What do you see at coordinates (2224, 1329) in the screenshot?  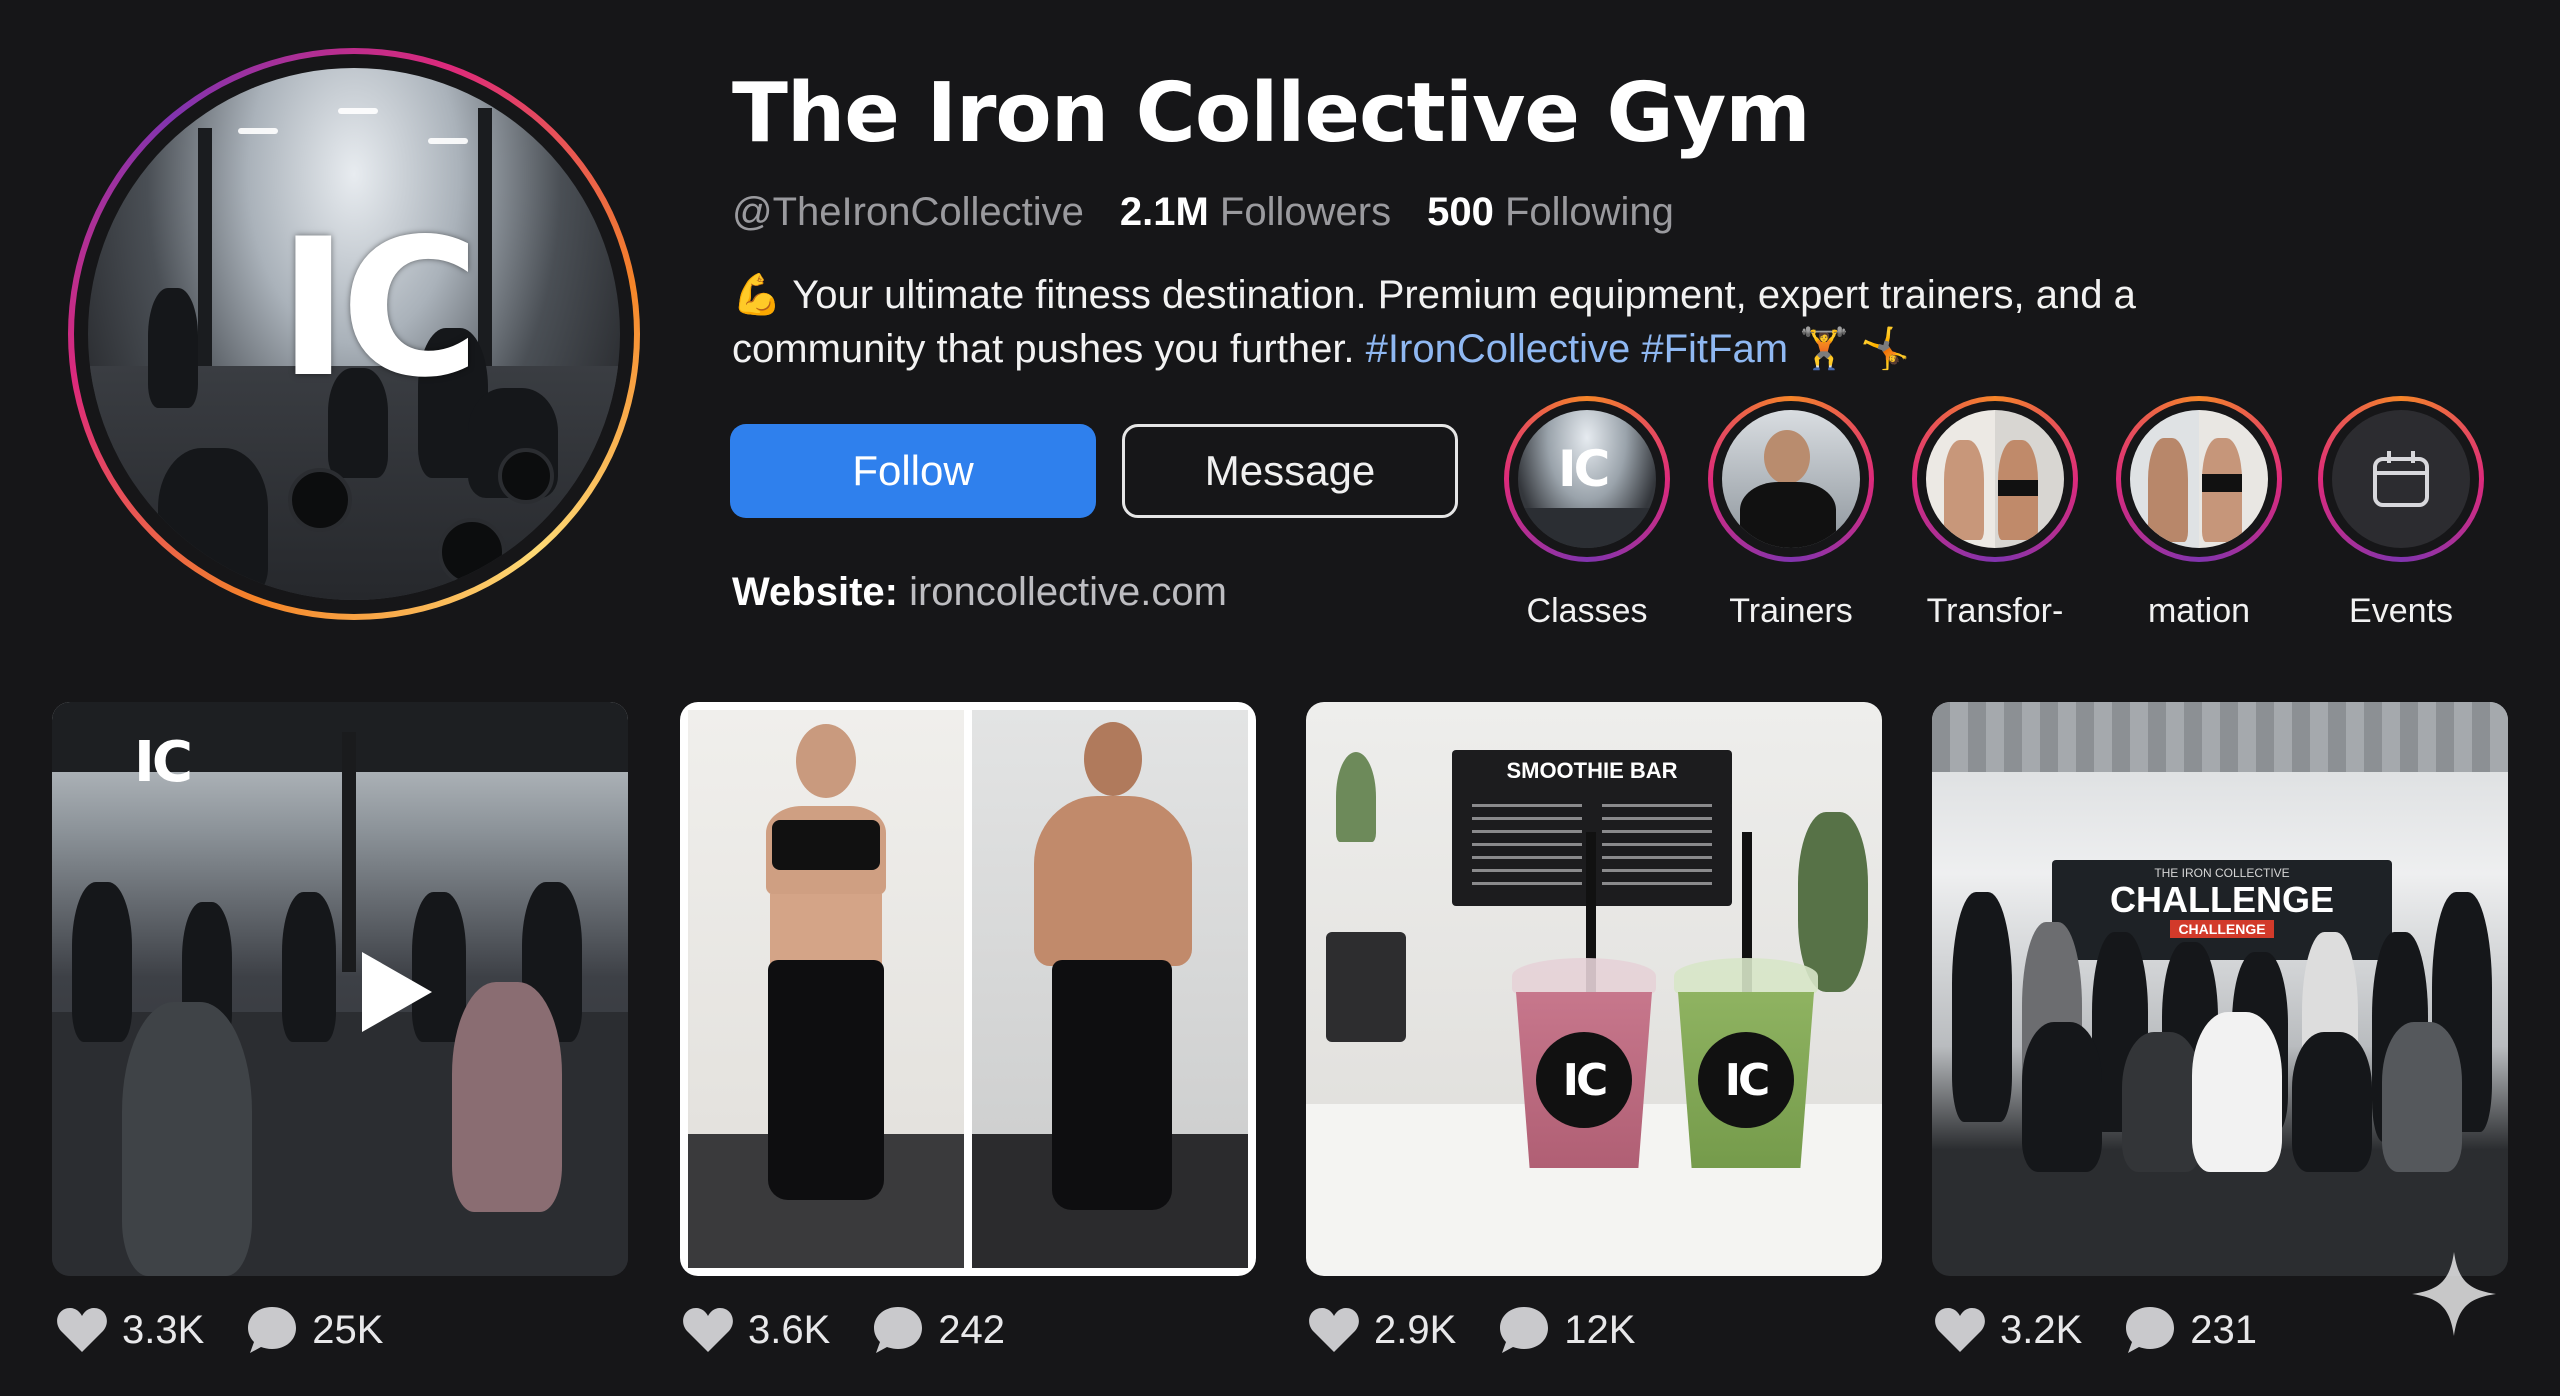 I see `comments-count: 231` at bounding box center [2224, 1329].